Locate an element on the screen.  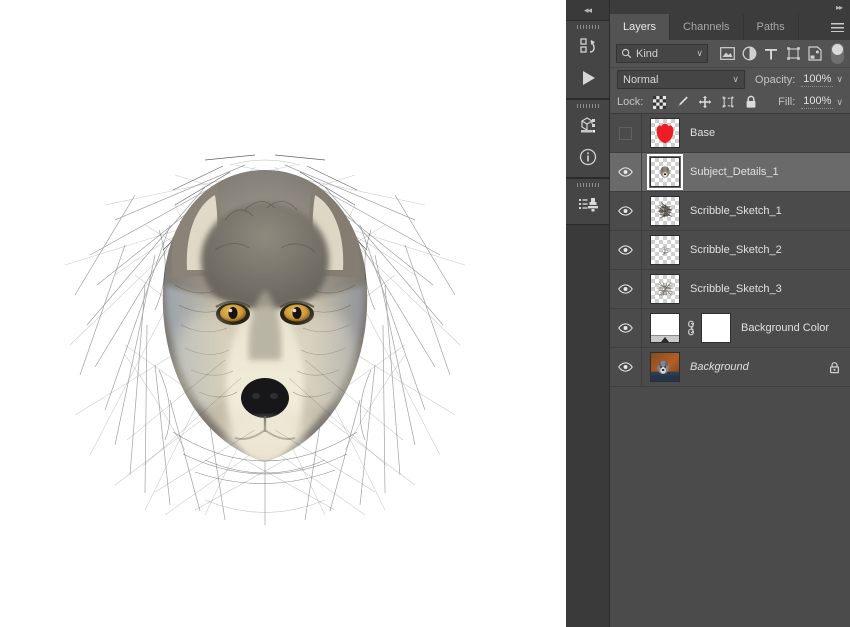
table-row: Background Color is located at coordinates (730, 328).